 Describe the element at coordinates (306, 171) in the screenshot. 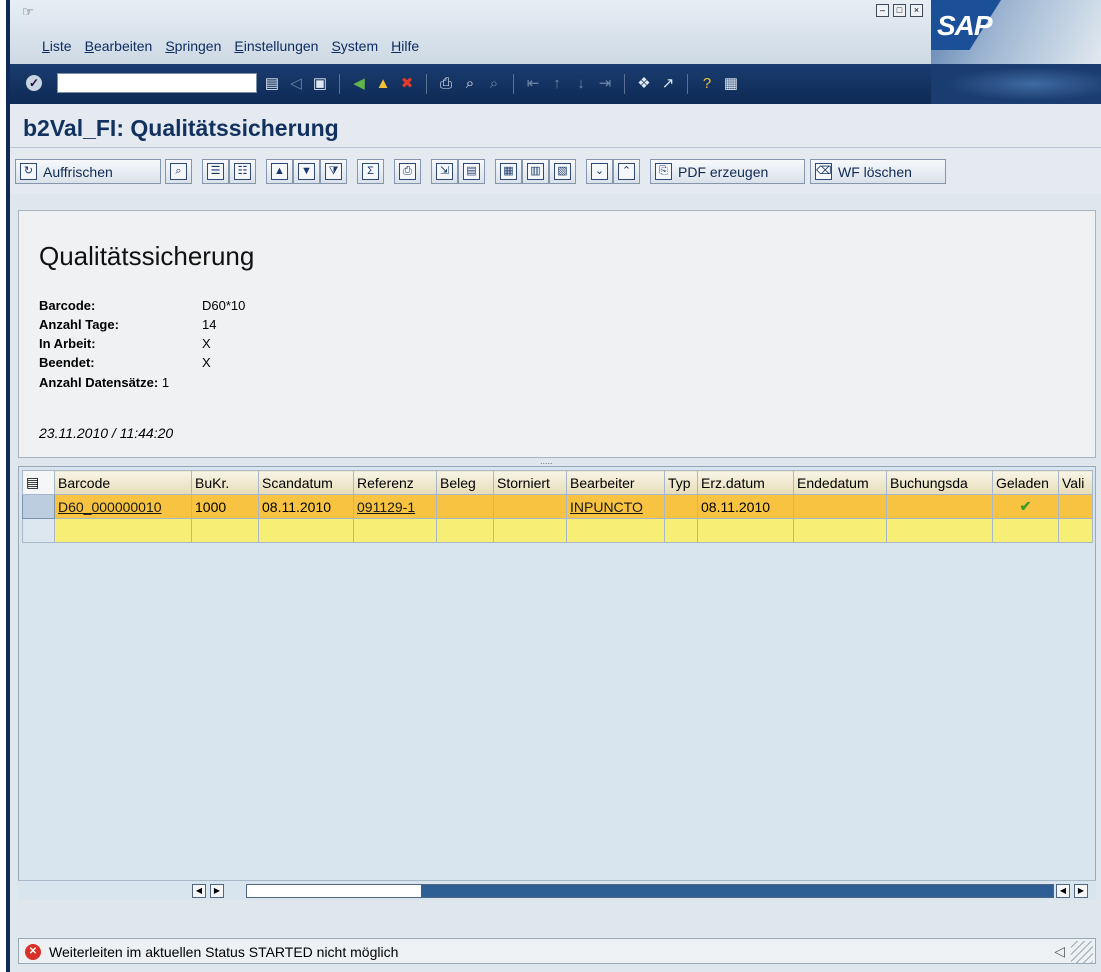

I see `sort-descending-button: ▼` at that location.